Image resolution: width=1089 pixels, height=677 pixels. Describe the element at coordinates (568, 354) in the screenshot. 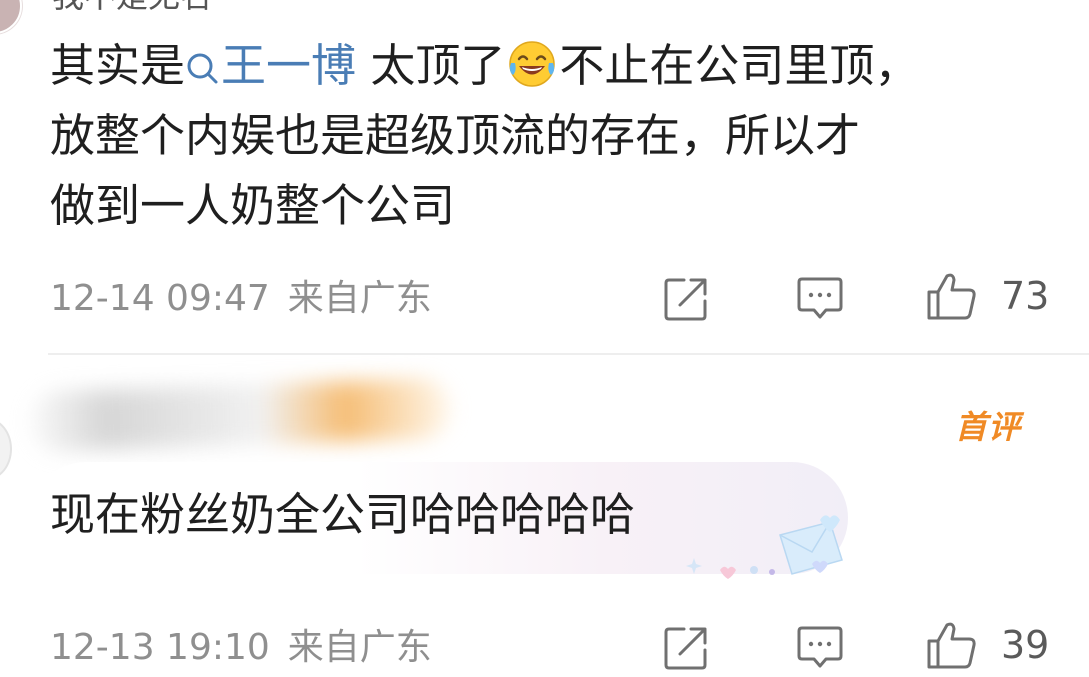

I see `divider` at that location.